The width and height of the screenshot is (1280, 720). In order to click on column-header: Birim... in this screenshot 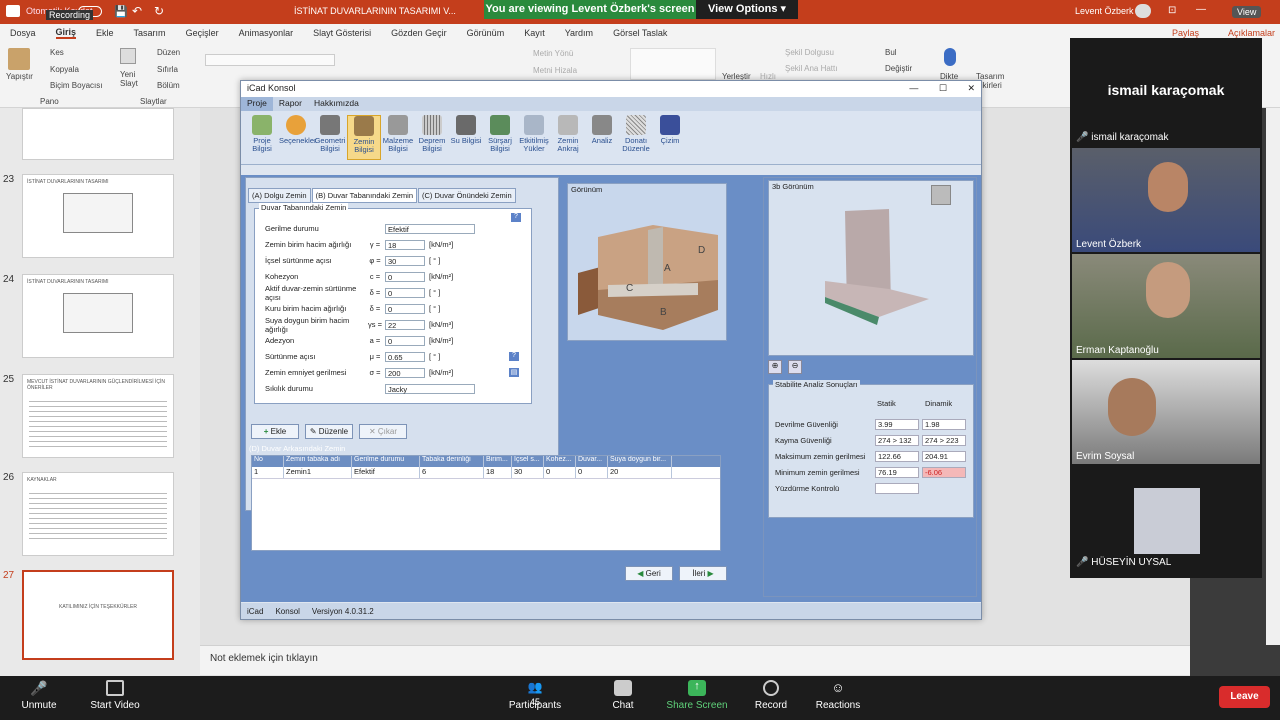, I will do `click(498, 461)`.